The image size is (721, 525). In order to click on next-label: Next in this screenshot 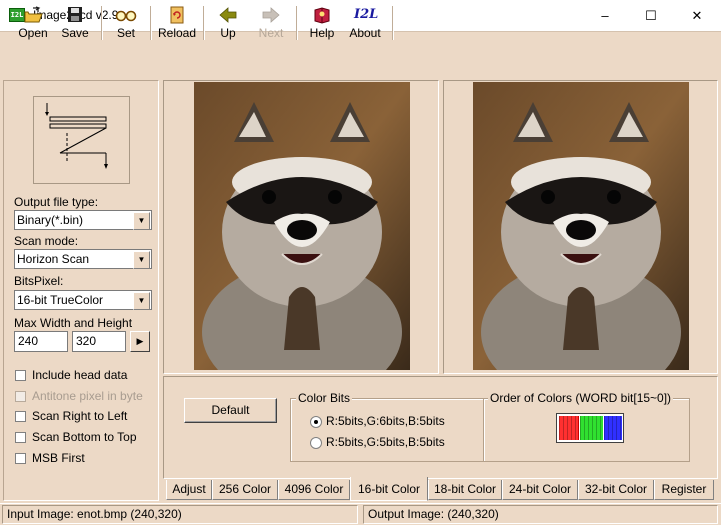, I will do `click(271, 33)`.